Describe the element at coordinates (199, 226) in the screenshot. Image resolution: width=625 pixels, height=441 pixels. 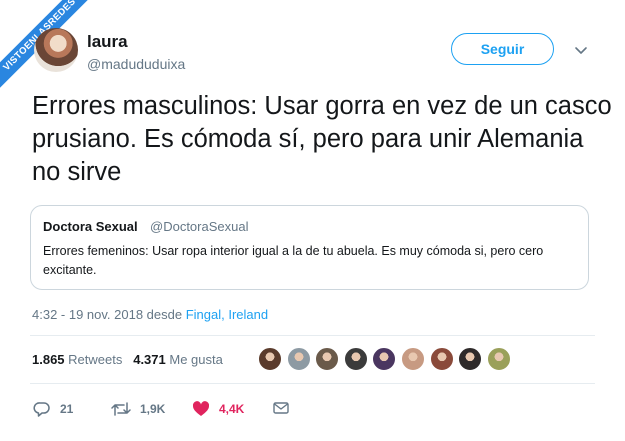
I see `quoted-author-handle: @DoctoraSexual` at that location.